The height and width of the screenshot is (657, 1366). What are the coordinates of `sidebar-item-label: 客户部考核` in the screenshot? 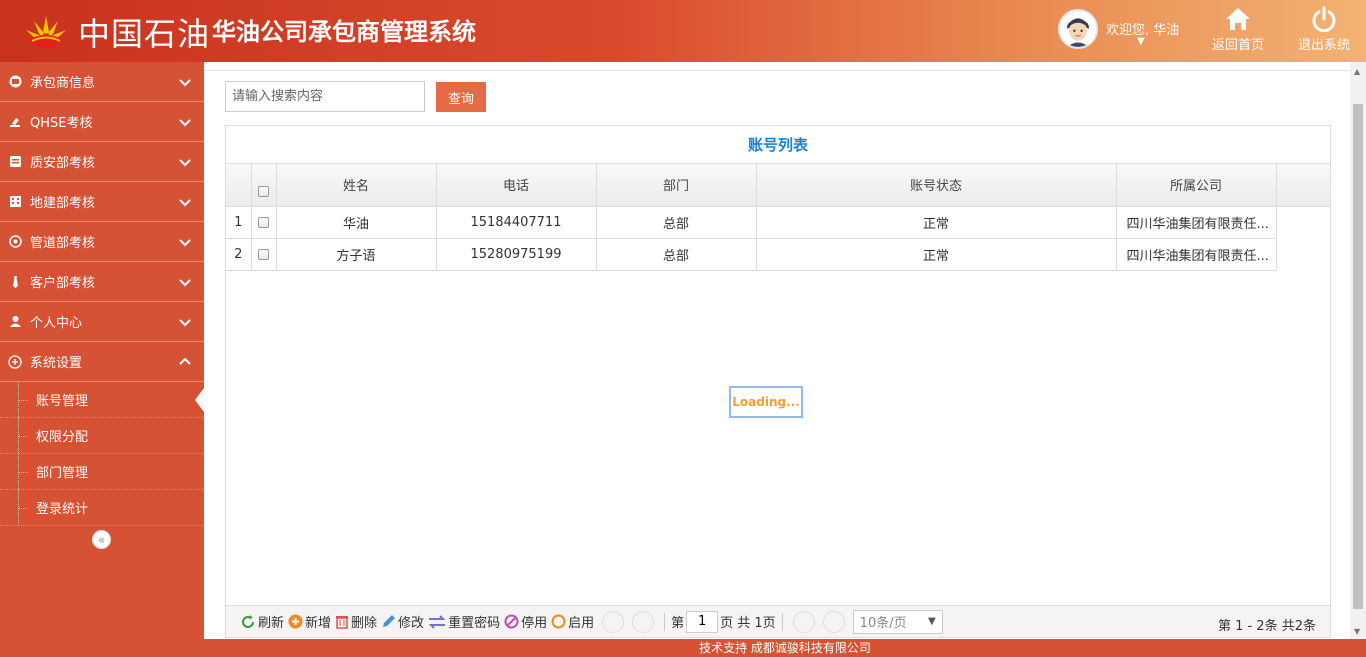 It's located at (63, 283).